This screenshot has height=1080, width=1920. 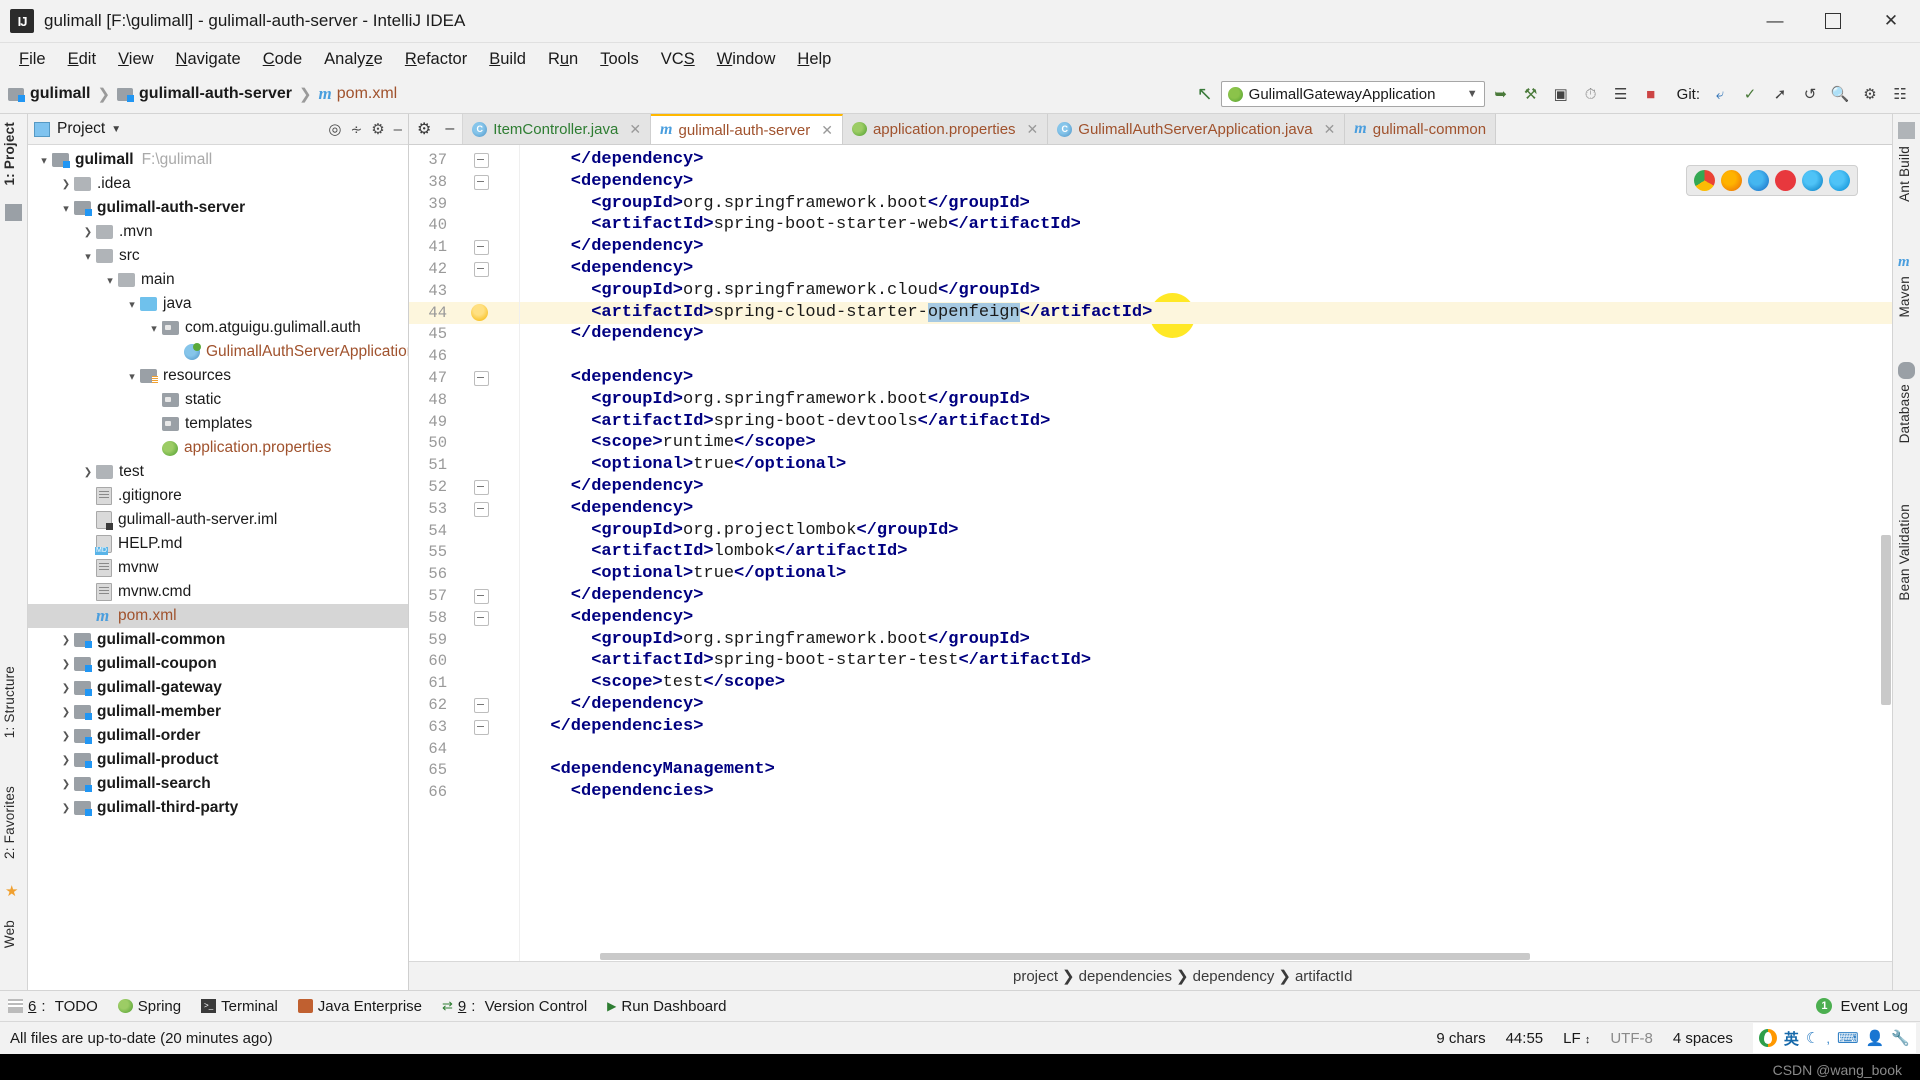 What do you see at coordinates (353, 59) in the screenshot?
I see `menu-analyze: Analyze` at bounding box center [353, 59].